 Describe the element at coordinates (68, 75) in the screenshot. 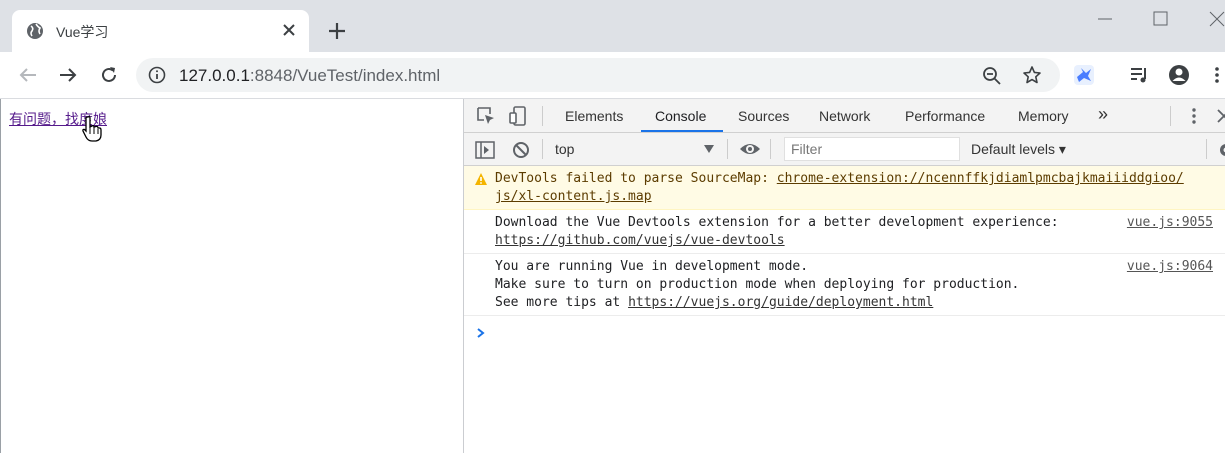

I see `forward-icon` at that location.